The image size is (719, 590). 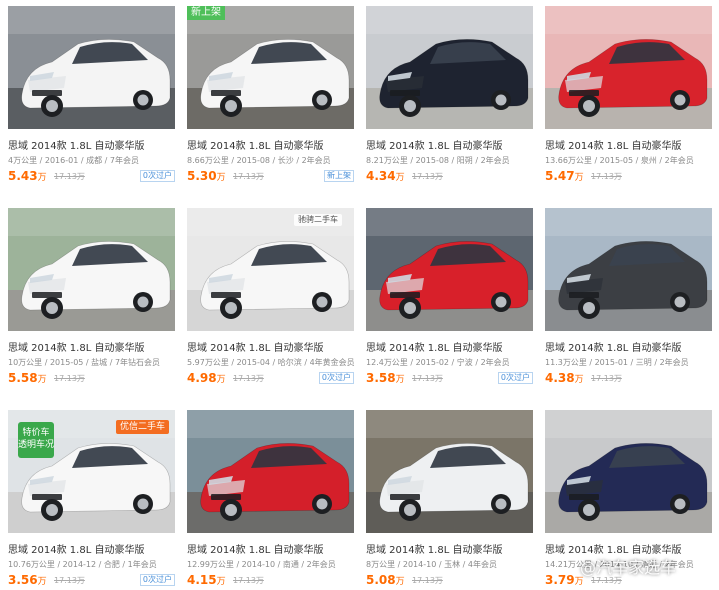 What do you see at coordinates (628, 176) in the screenshot?
I see `price-row: 5.47万 17.13万` at bounding box center [628, 176].